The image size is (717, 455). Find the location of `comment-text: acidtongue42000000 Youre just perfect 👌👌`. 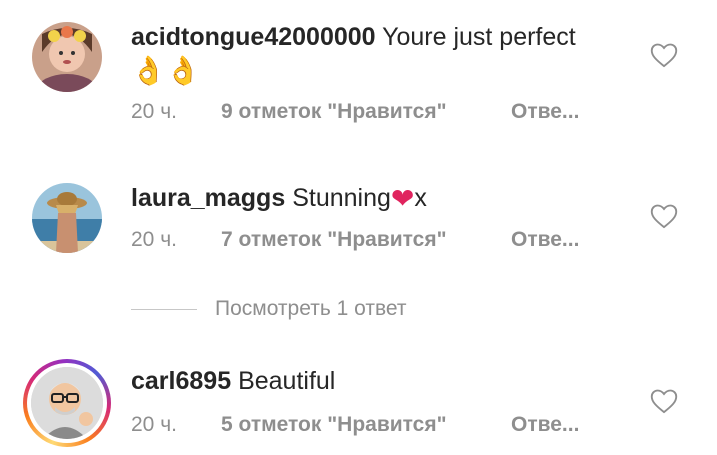

comment-text: acidtongue42000000 Youre just perfect 👌👌 is located at coordinates (386, 54).